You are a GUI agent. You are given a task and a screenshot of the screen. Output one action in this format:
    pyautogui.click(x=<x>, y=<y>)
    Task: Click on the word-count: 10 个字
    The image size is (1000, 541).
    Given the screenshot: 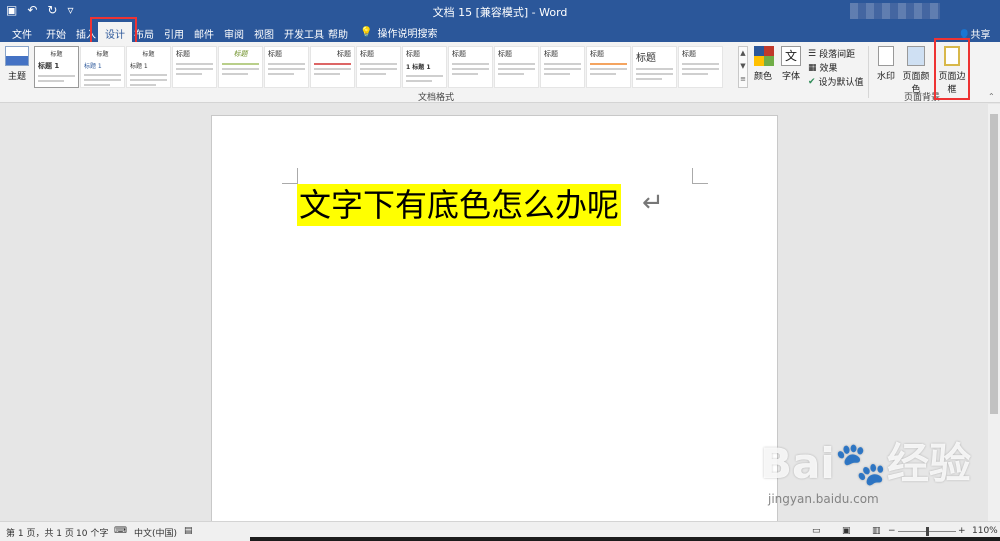 What is the action you would take?
    pyautogui.click(x=92, y=532)
    